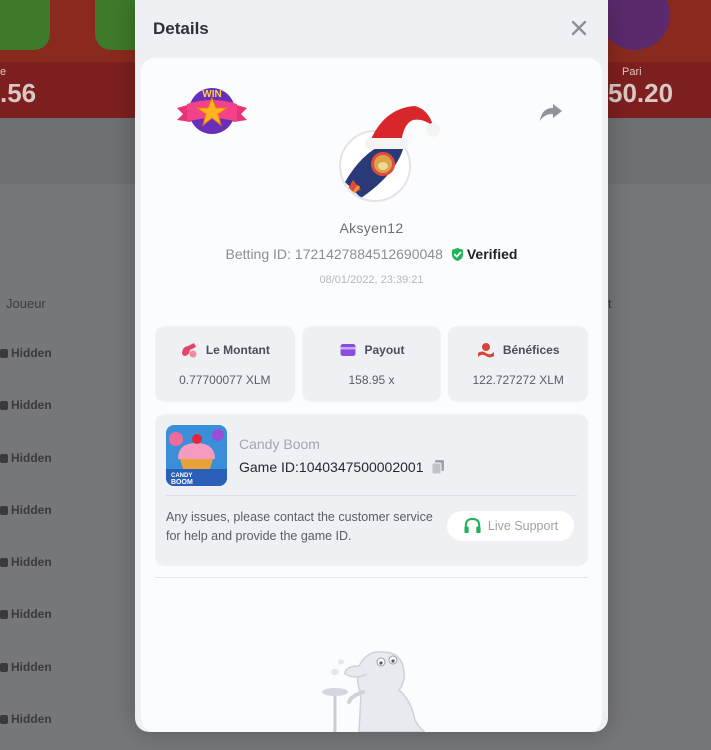 The width and height of the screenshot is (711, 750). I want to click on close-button, so click(579, 28).